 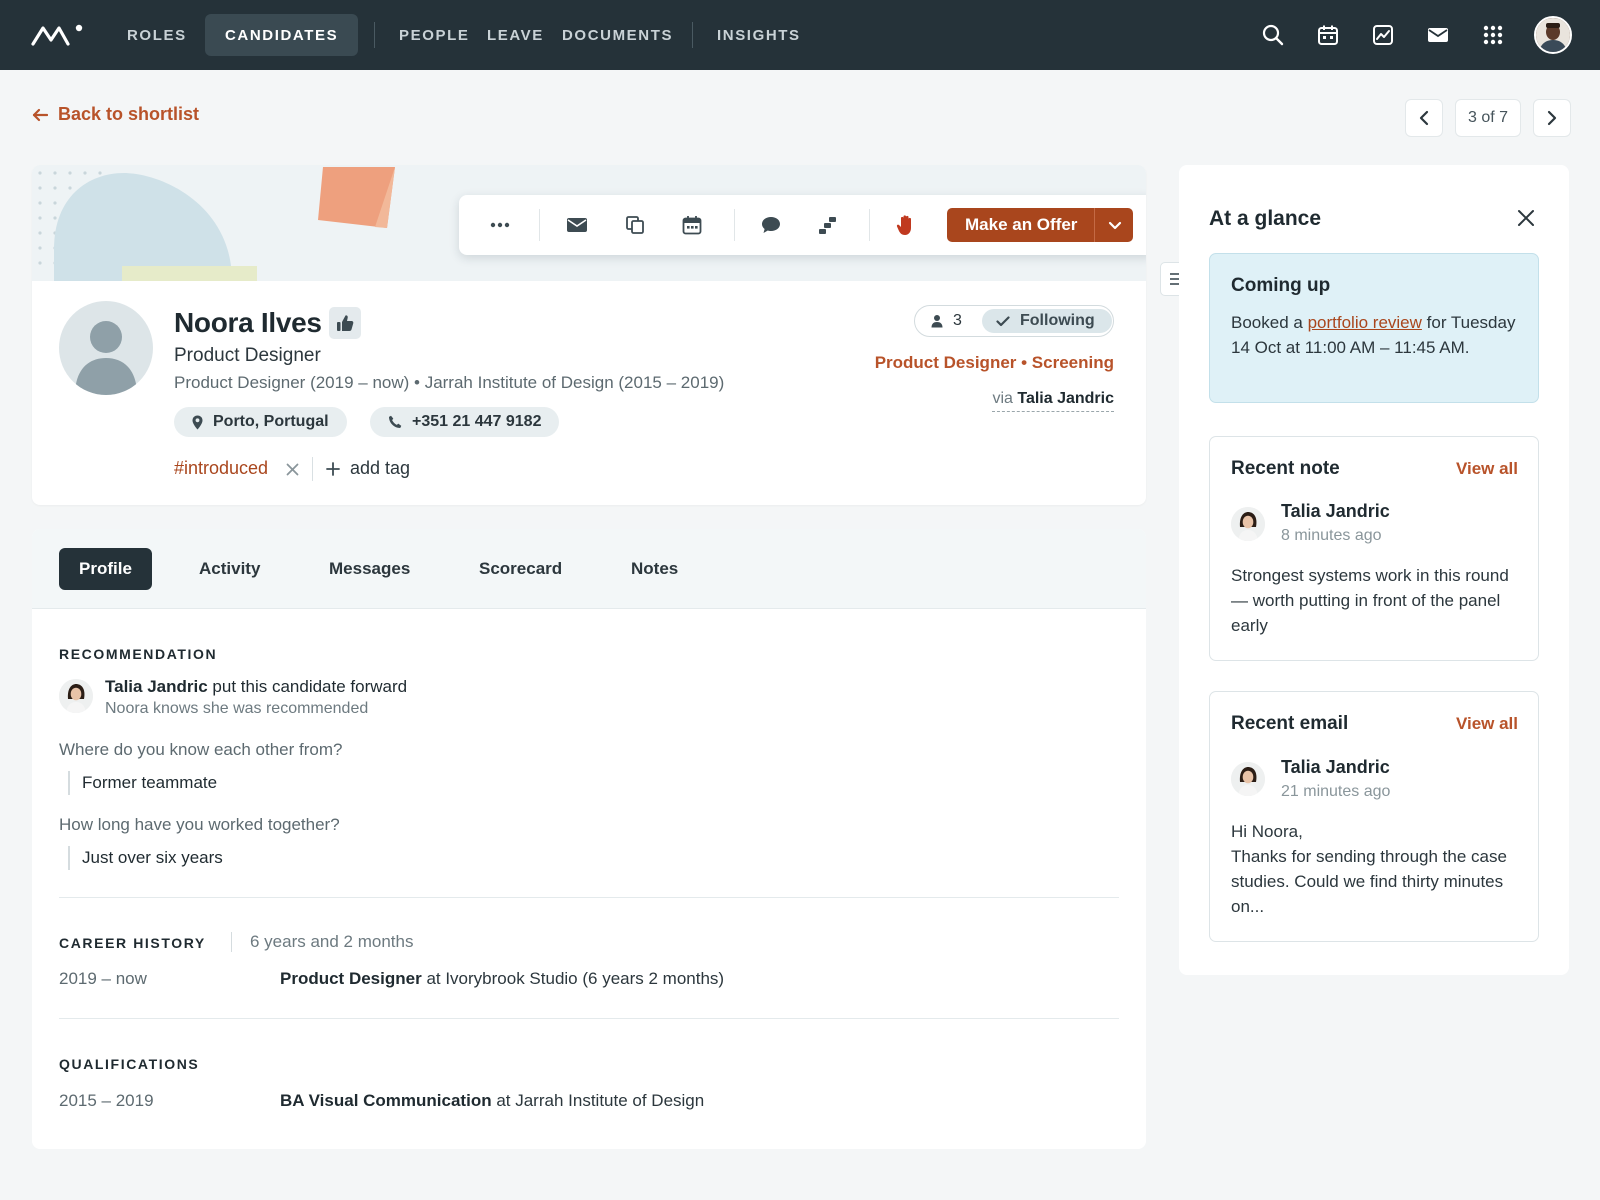 I want to click on email-icon, so click(x=577, y=225).